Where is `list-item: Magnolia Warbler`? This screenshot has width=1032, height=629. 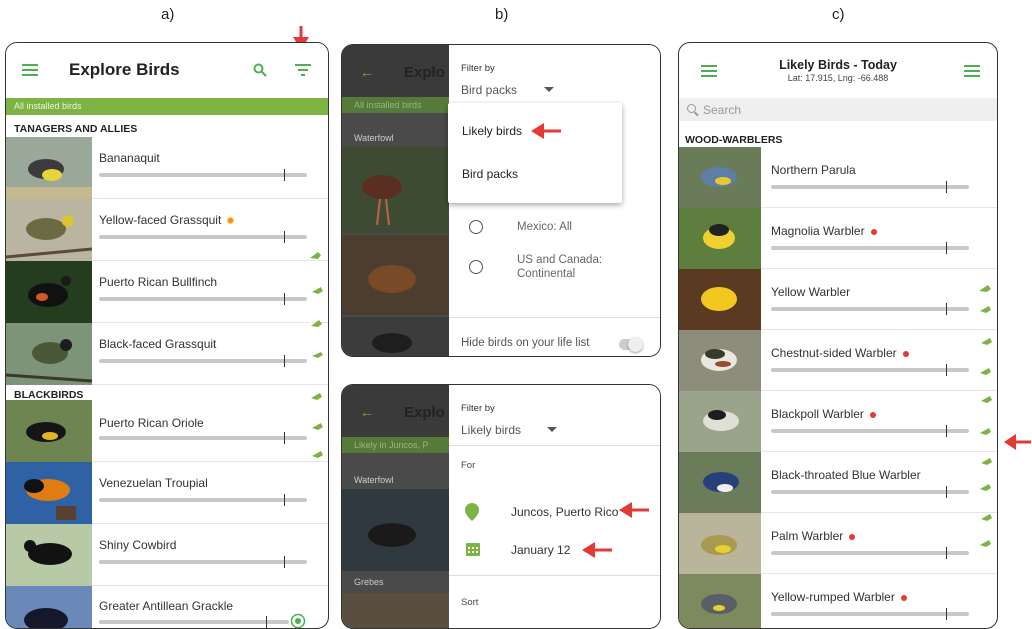 list-item: Magnolia Warbler is located at coordinates (838, 238).